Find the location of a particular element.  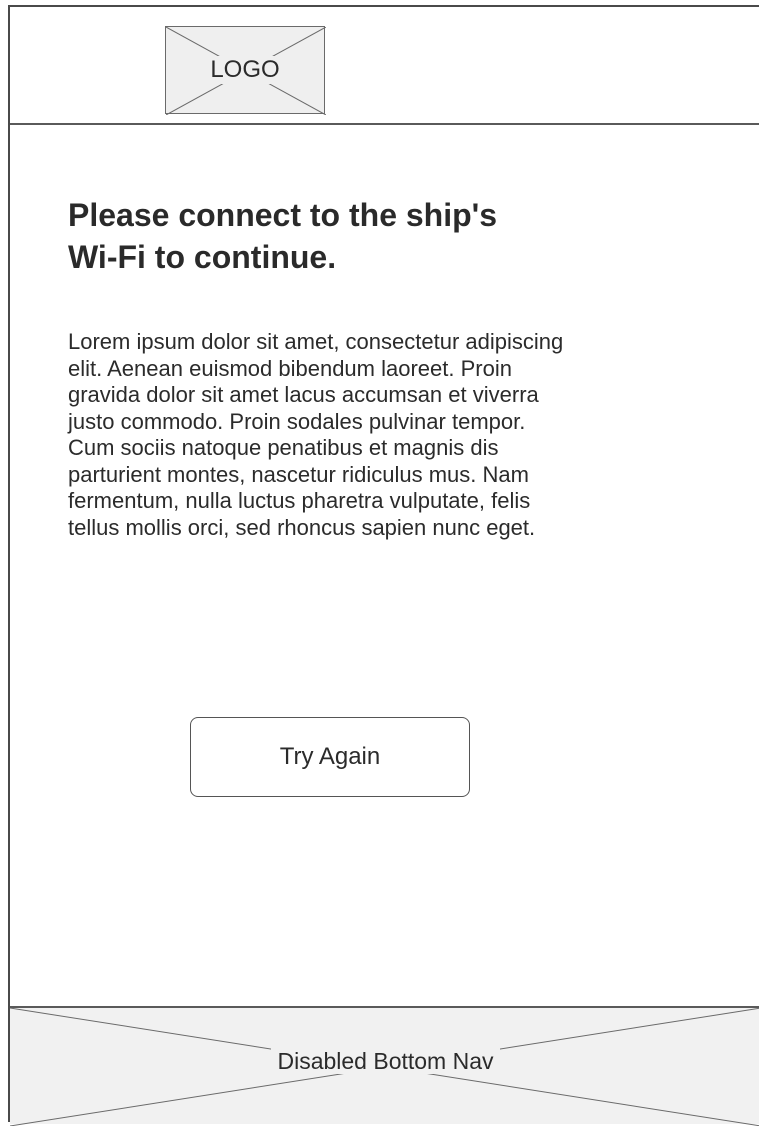

logo-label: LOGO is located at coordinates (245, 70).